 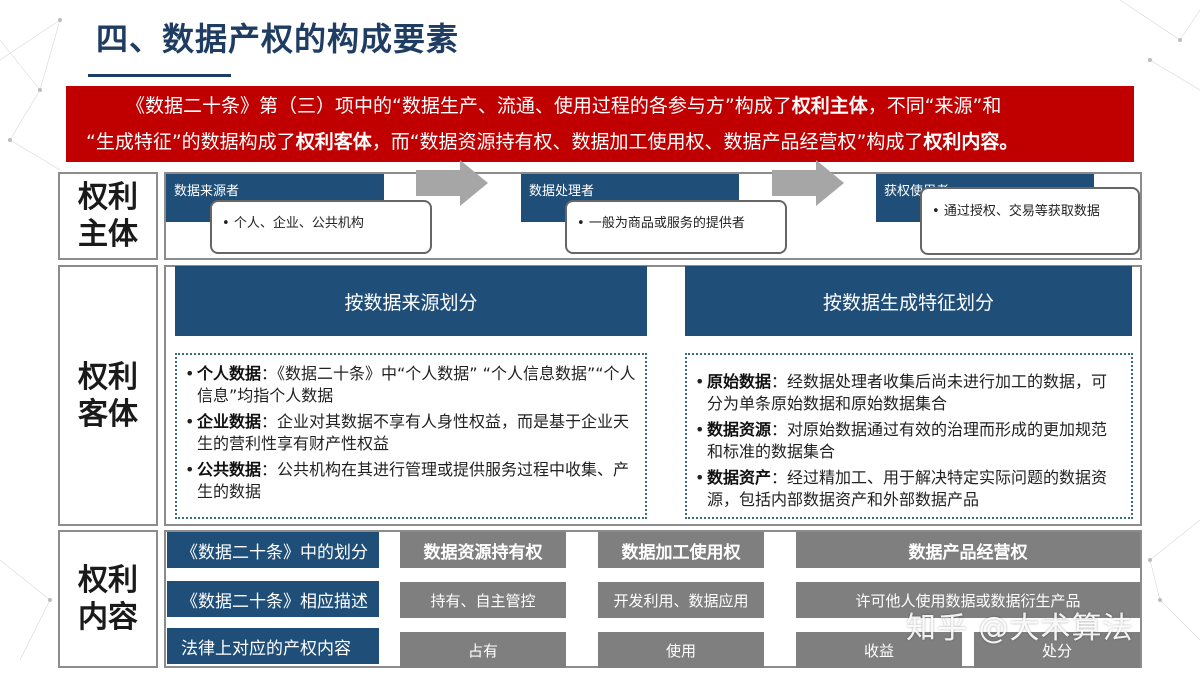 I want to click on banner-emphasis-object: 权利客体, so click(x=333, y=142).